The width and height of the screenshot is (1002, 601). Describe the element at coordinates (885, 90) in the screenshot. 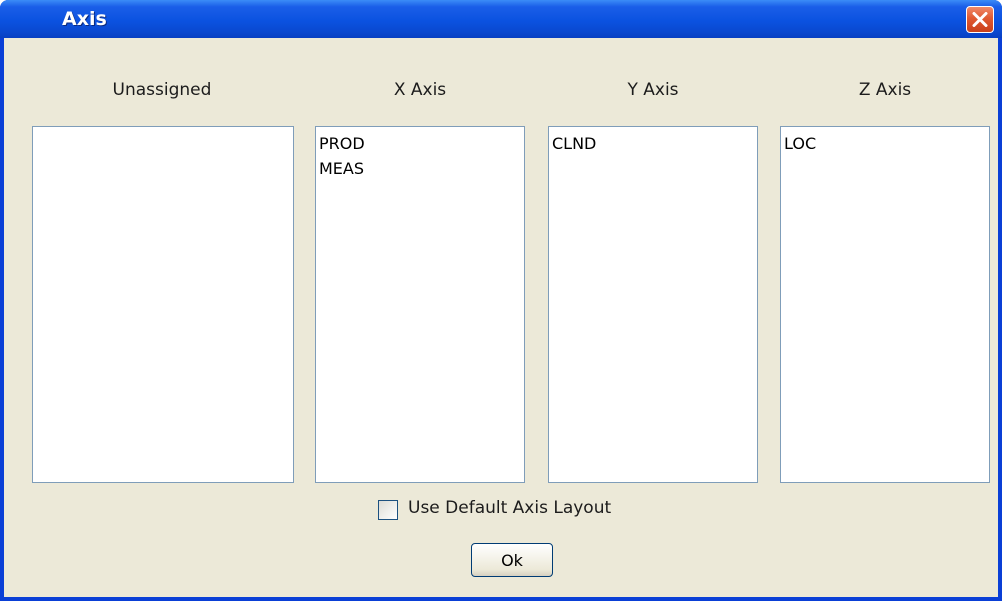

I see `z-axis-label: Z Axis` at that location.